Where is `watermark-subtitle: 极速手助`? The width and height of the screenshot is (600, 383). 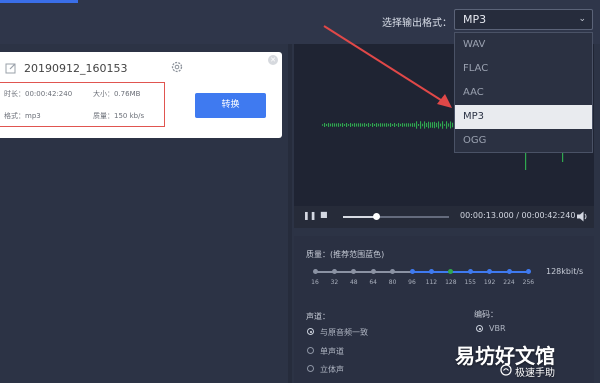 watermark-subtitle: 极速手助 is located at coordinates (535, 373).